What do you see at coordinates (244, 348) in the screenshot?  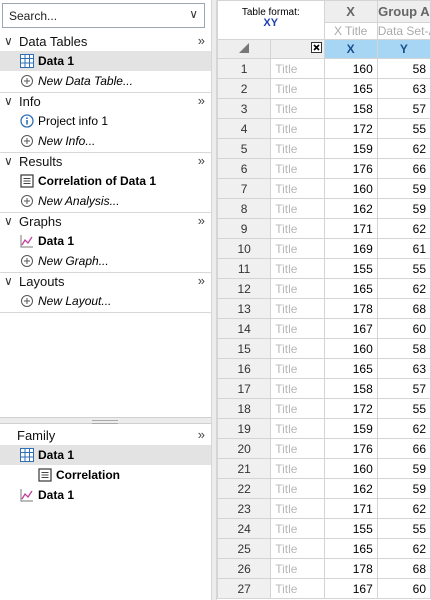 I see `row-number: 15` at bounding box center [244, 348].